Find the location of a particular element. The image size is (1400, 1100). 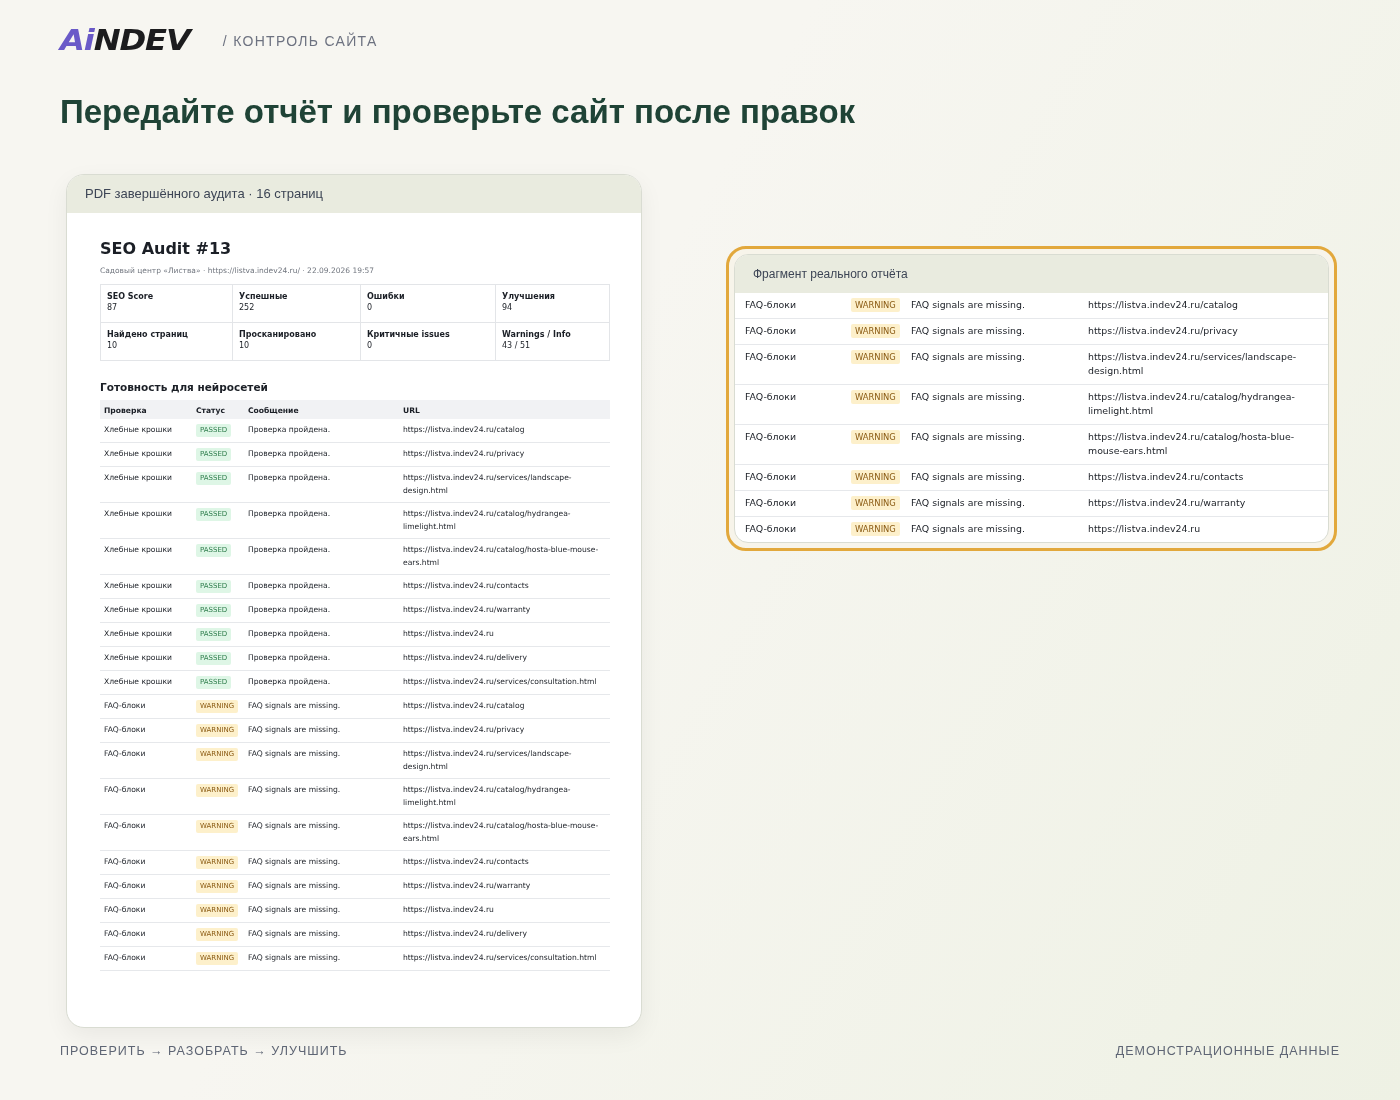

stat-cell: Критичные issues 0 is located at coordinates (428, 342).